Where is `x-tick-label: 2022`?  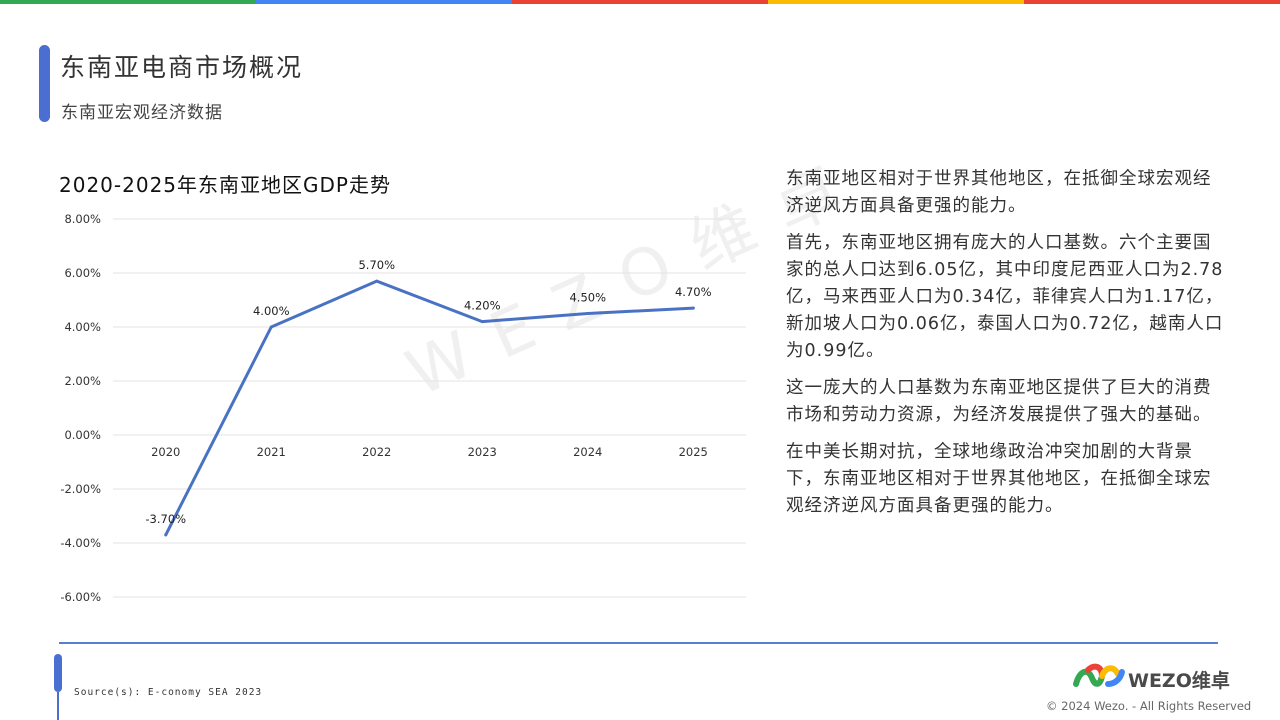
x-tick-label: 2022 is located at coordinates (376, 452).